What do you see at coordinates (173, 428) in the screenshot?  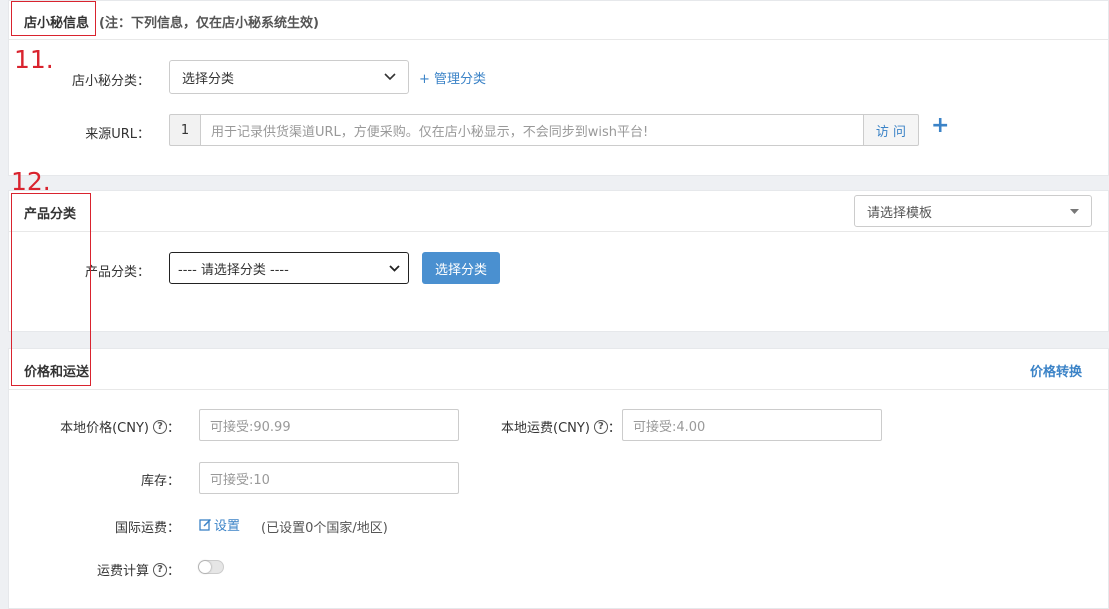 I see `local-price-colon: ：` at bounding box center [173, 428].